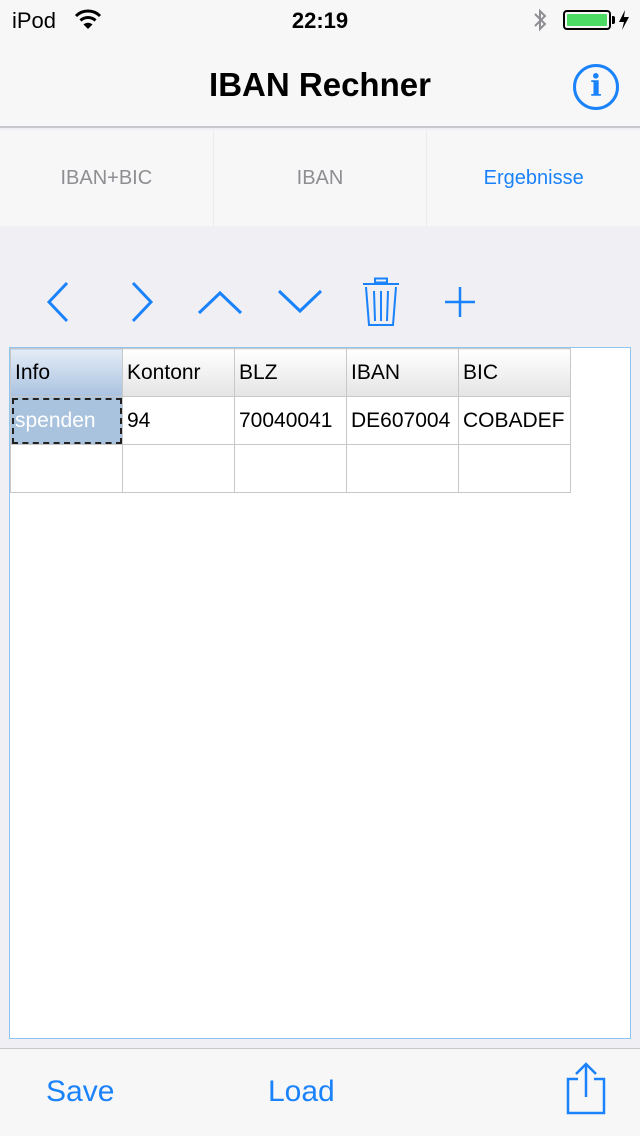 The height and width of the screenshot is (1136, 640). What do you see at coordinates (596, 87) in the screenshot?
I see `info-button: i` at bounding box center [596, 87].